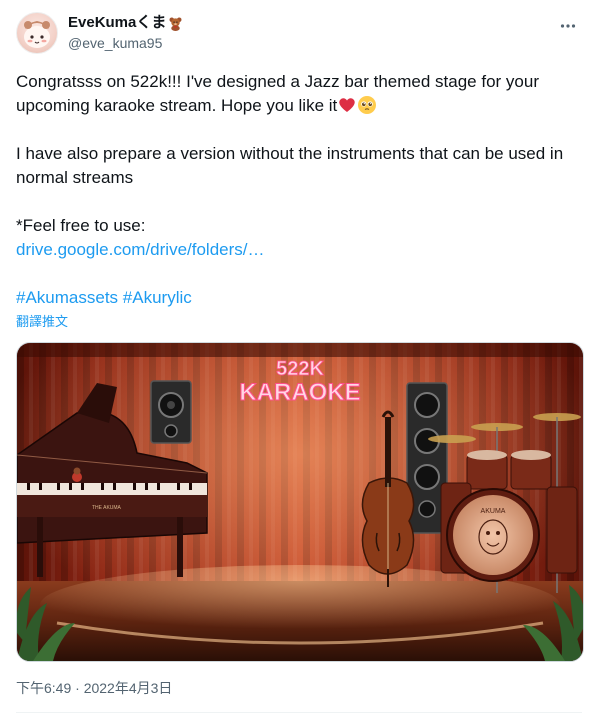 Image resolution: width=598 pixels, height=714 pixels. What do you see at coordinates (81, 225) in the screenshot?
I see `tweet-paragraph-3: *Feel free to use:` at bounding box center [81, 225].